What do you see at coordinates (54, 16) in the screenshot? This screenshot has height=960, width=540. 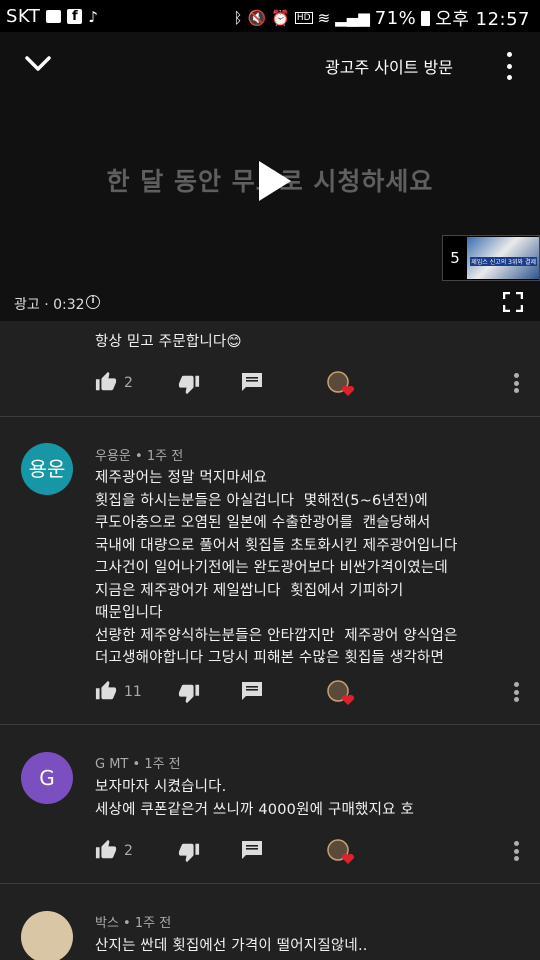 I see `message-icon` at bounding box center [54, 16].